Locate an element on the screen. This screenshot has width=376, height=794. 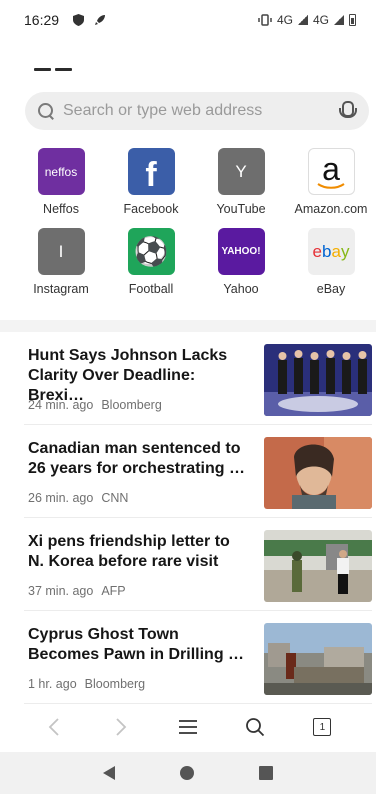
tab-count-badge: 1 is located at coordinates (322, 727).